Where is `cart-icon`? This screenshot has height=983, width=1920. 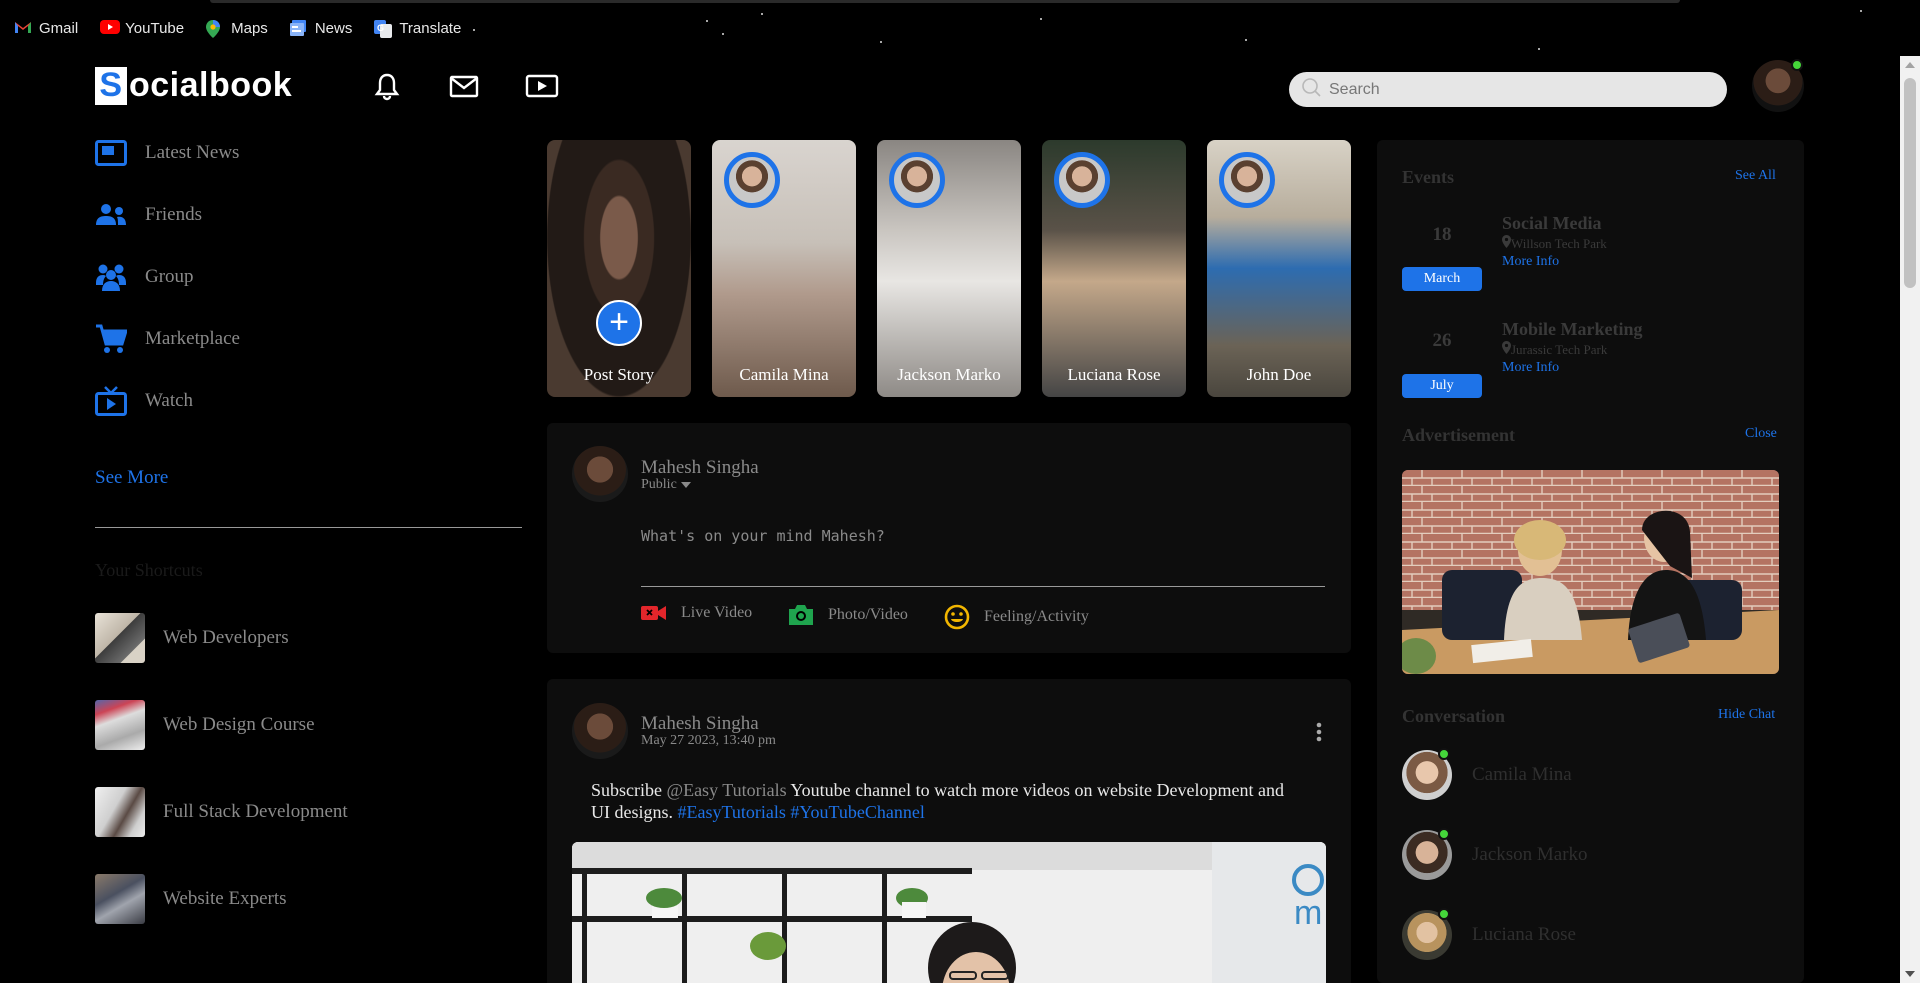
cart-icon is located at coordinates (111, 339).